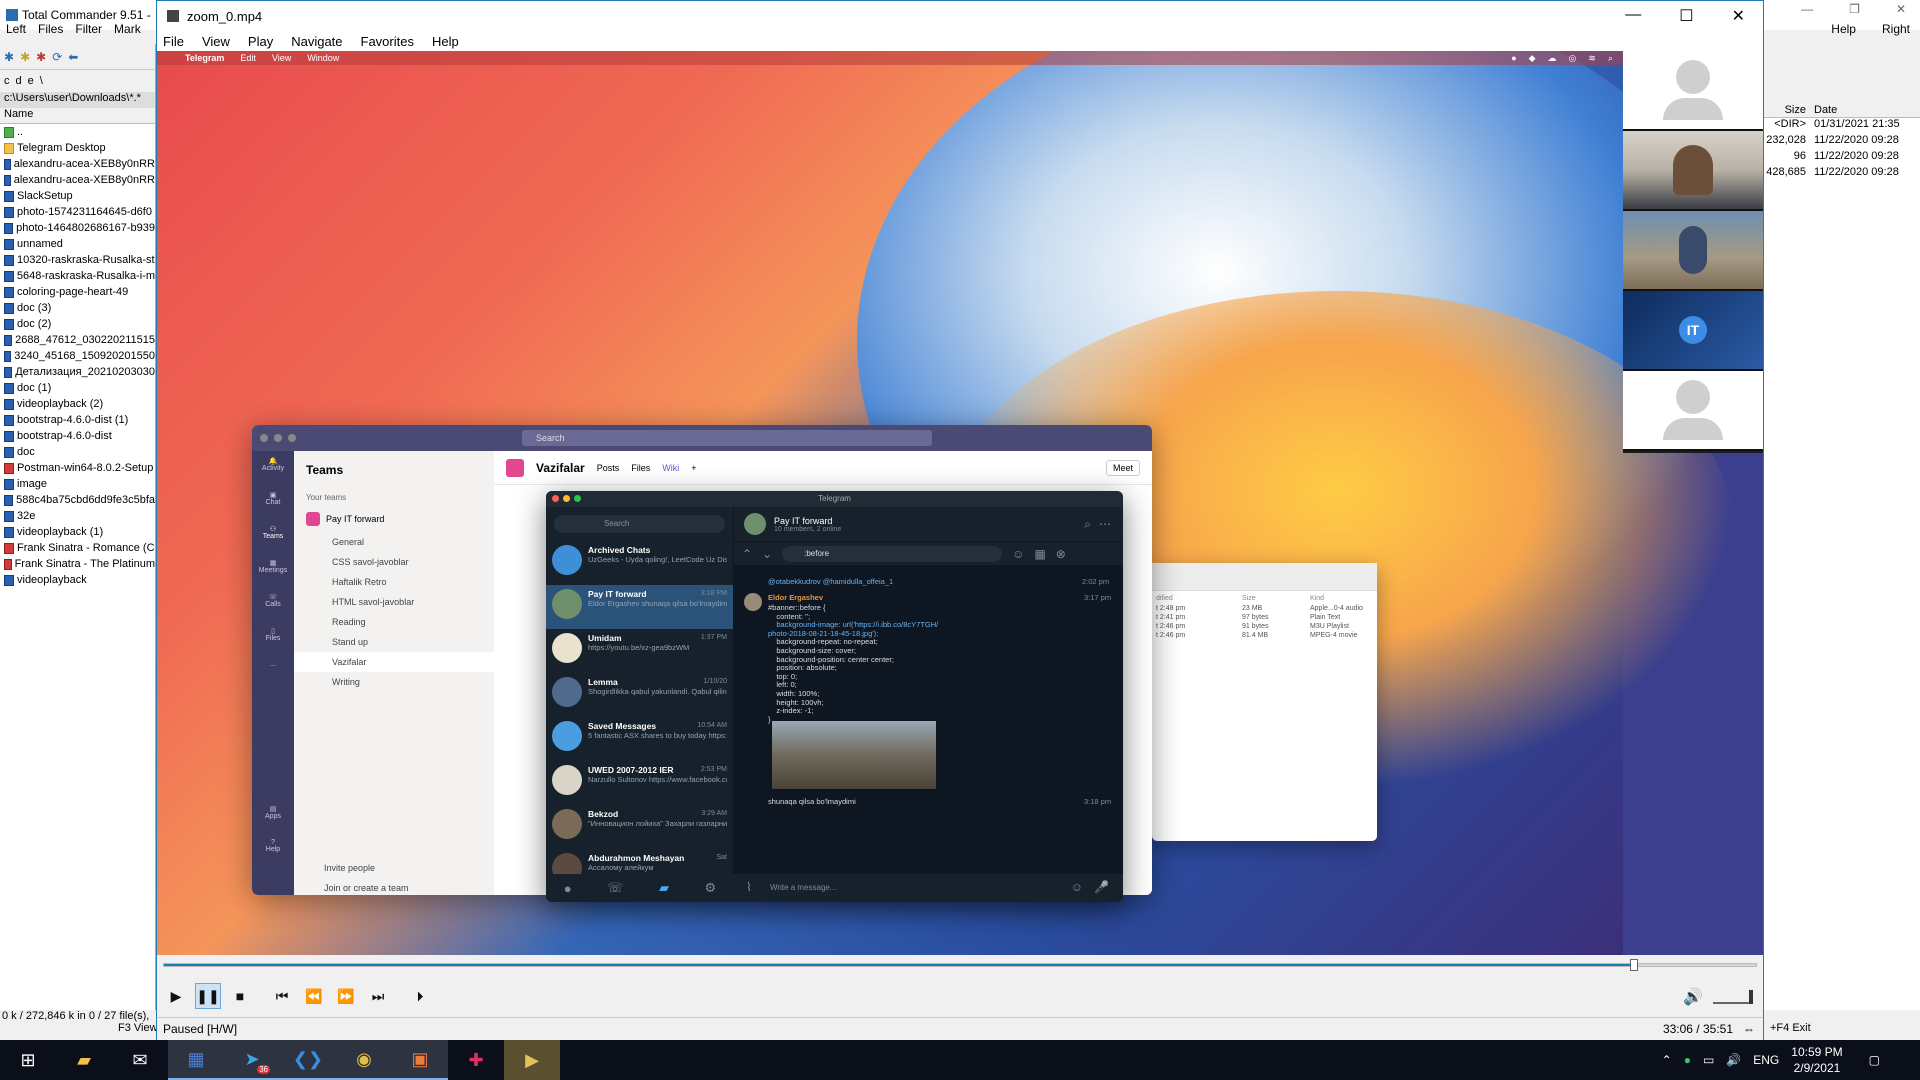 The height and width of the screenshot is (1080, 1920). Describe the element at coordinates (77, 260) in the screenshot. I see `file-row: 10320-raskraska-Rusalka-st` at that location.